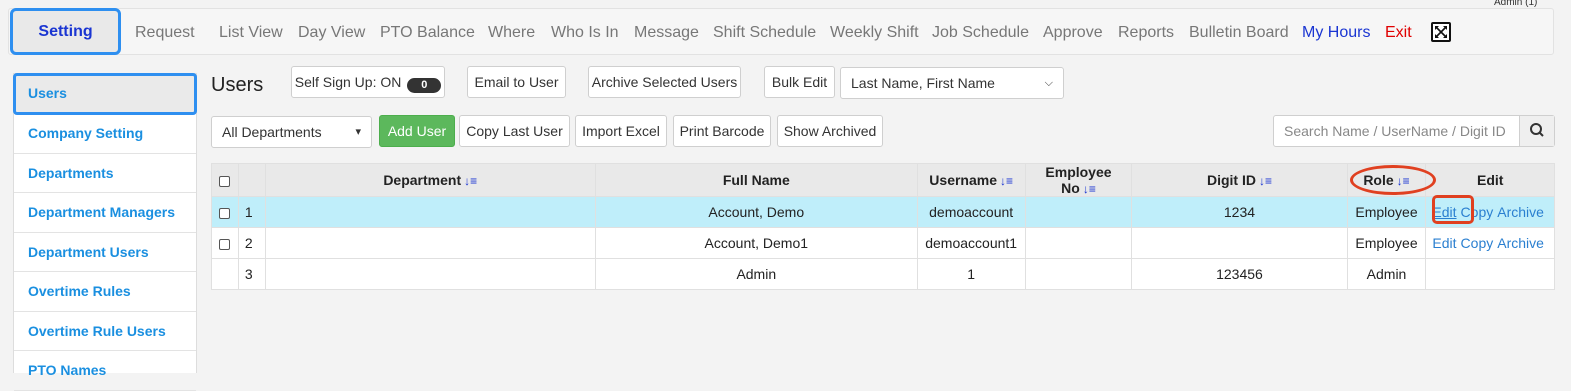 This screenshot has width=1571, height=391. Describe the element at coordinates (251, 180) in the screenshot. I see `row-number-header` at that location.